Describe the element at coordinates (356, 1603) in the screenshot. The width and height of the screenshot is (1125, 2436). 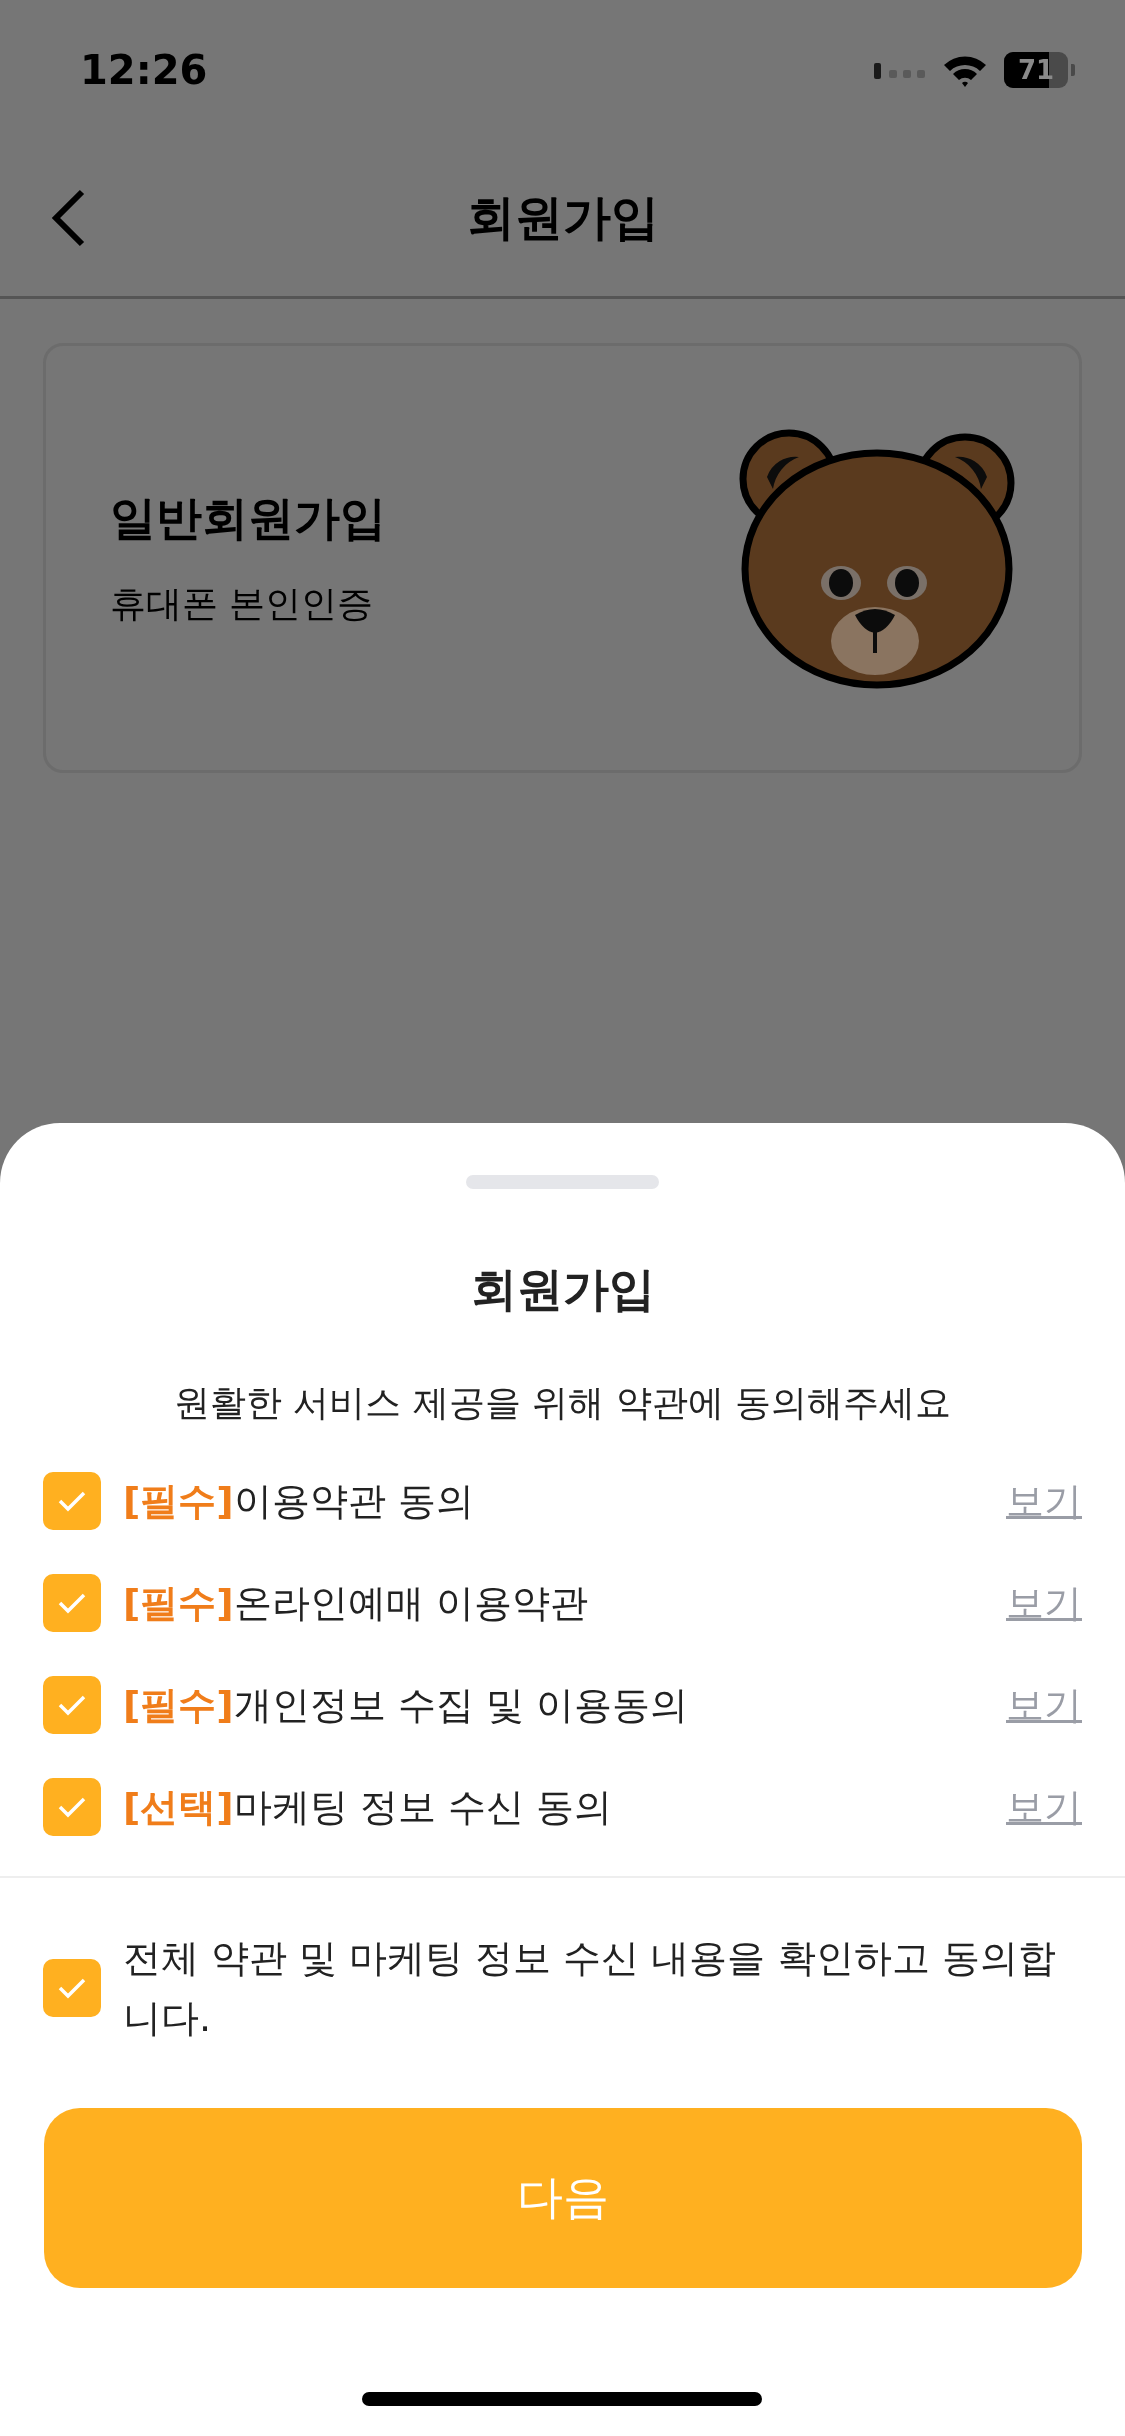
I see `term-label: [필수]온라인예매 이용약관` at that location.